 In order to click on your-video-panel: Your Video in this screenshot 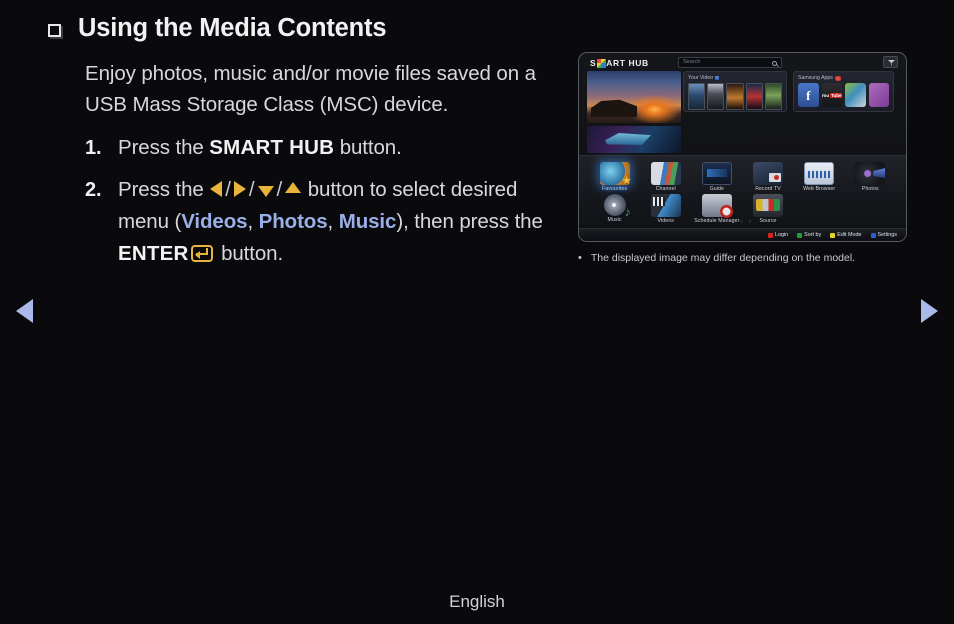, I will do `click(735, 91)`.